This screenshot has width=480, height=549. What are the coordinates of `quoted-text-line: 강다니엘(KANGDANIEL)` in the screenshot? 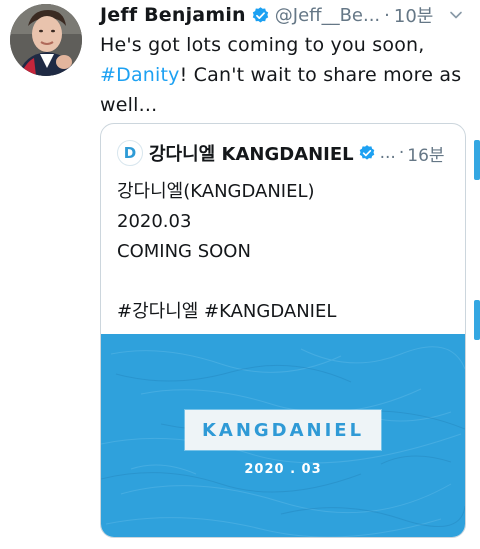 It's located at (216, 191).